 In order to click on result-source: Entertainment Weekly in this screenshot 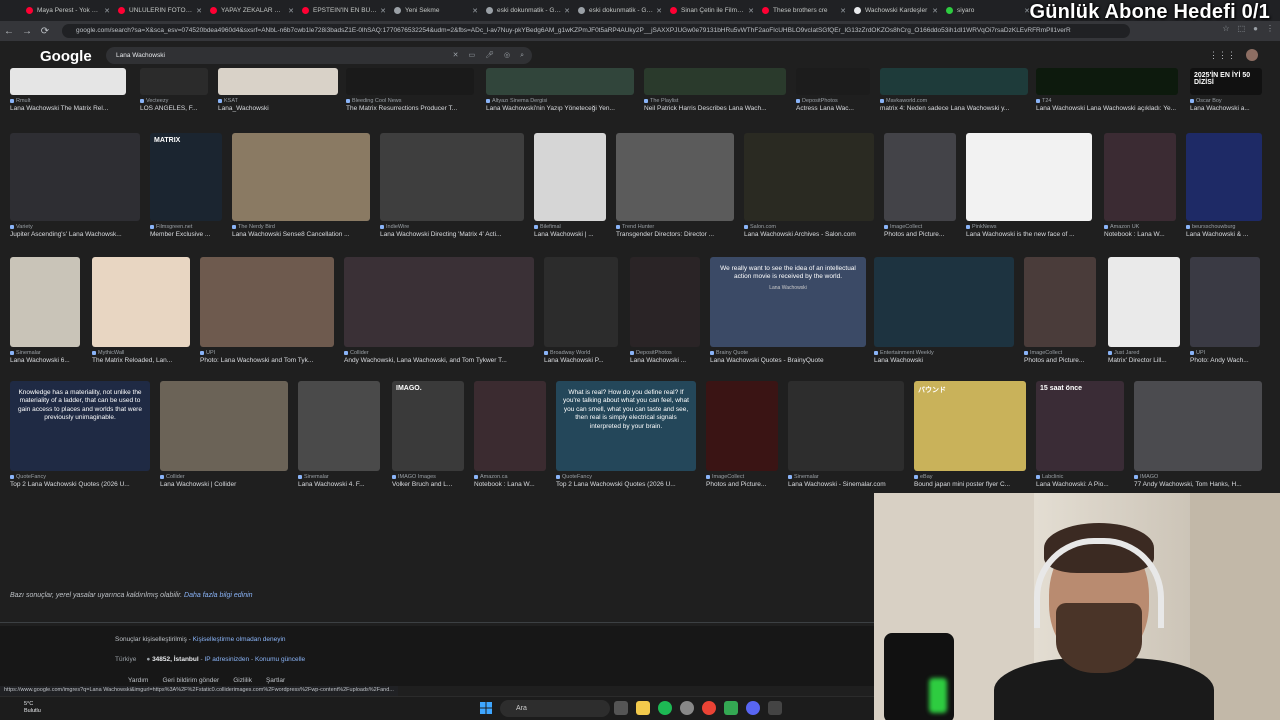, I will do `click(944, 353)`.